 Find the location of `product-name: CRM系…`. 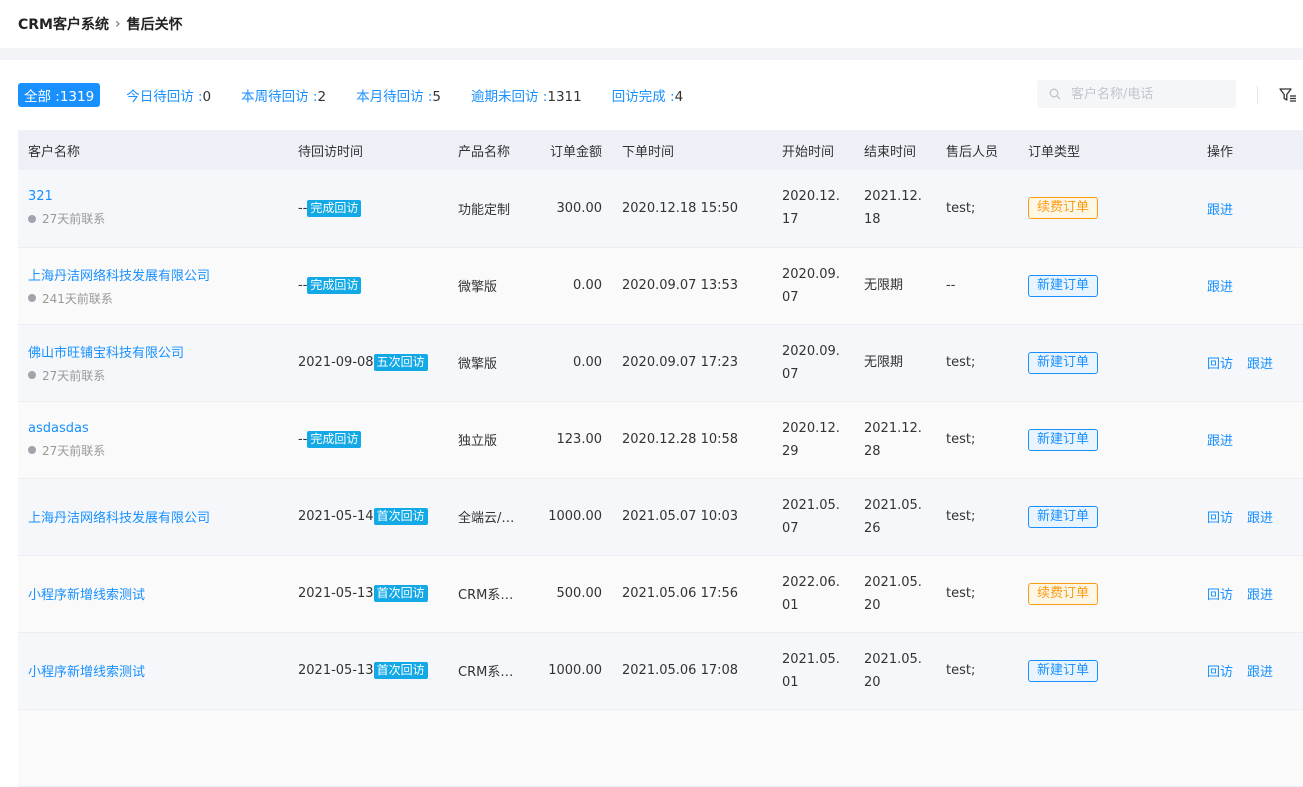

product-name: CRM系… is located at coordinates (486, 672).